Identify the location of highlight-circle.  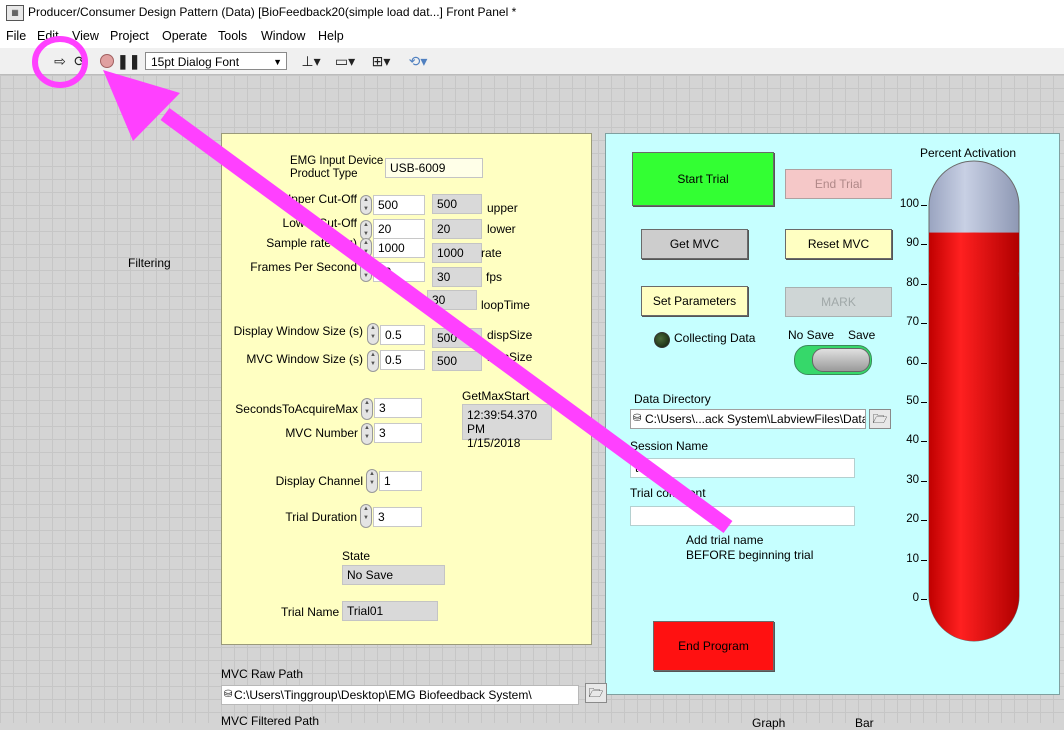
(60, 62).